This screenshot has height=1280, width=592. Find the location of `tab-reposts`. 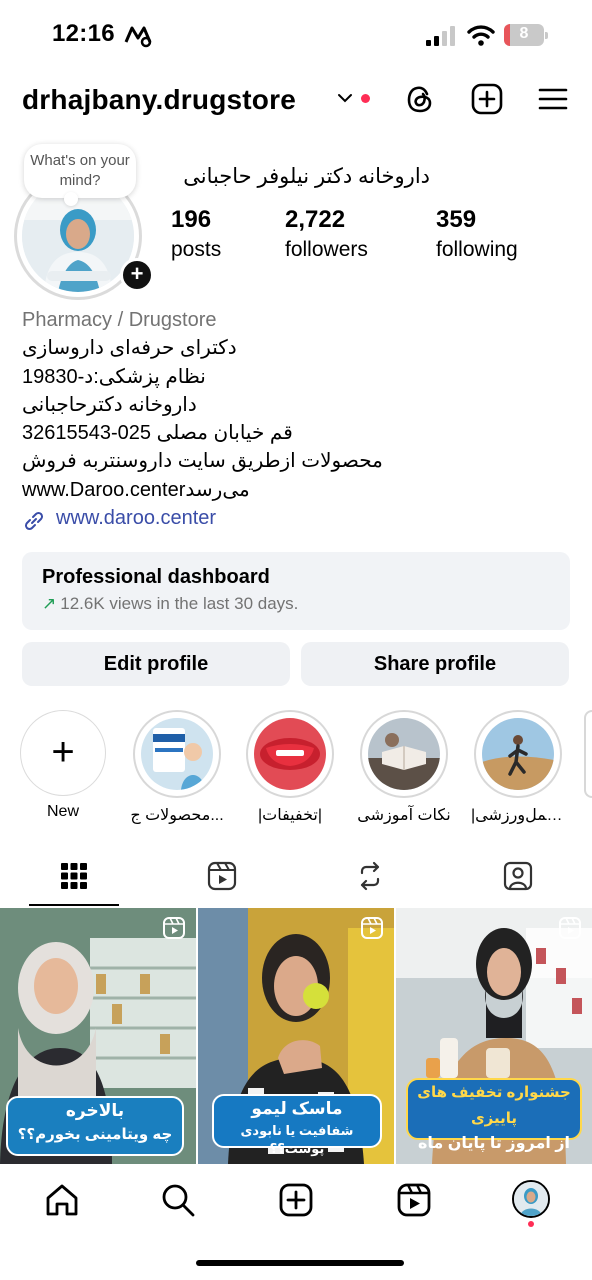

tab-reposts is located at coordinates (370, 881).